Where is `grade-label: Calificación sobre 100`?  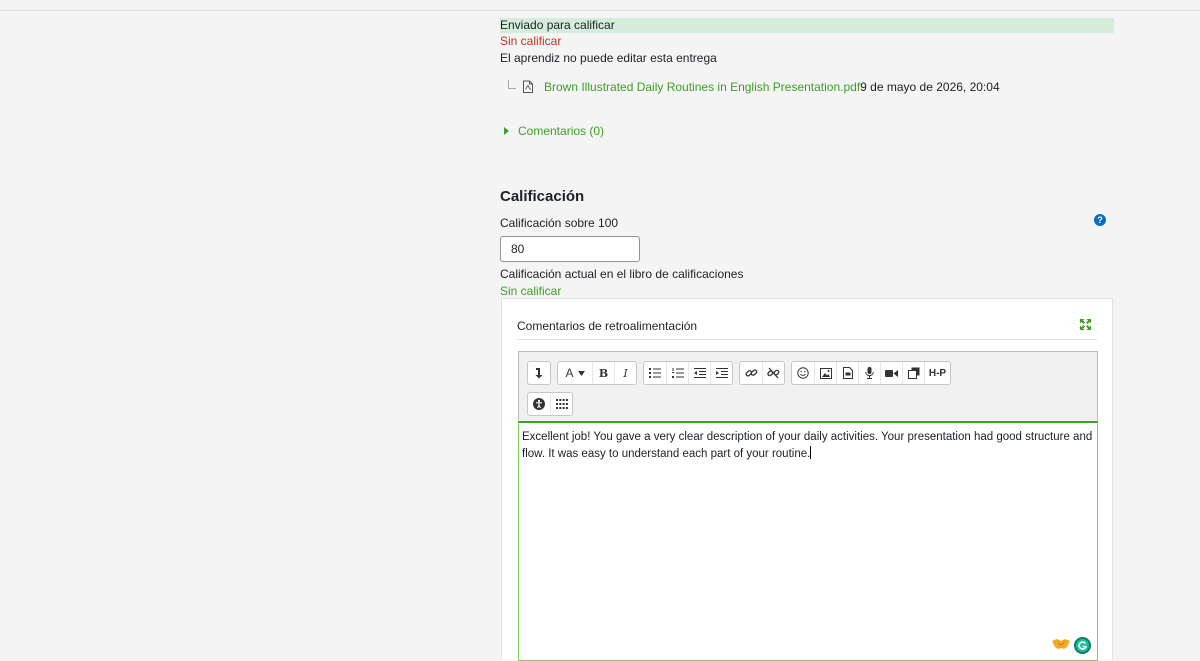 grade-label: Calificación sobre 100 is located at coordinates (559, 223).